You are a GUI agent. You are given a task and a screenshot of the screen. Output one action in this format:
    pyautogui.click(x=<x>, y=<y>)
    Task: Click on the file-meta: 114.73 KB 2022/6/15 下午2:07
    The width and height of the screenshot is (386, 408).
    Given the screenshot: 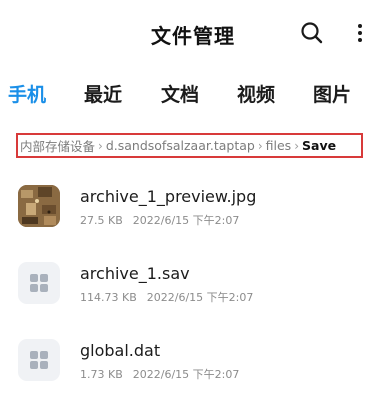 What is the action you would take?
    pyautogui.click(x=166, y=297)
    